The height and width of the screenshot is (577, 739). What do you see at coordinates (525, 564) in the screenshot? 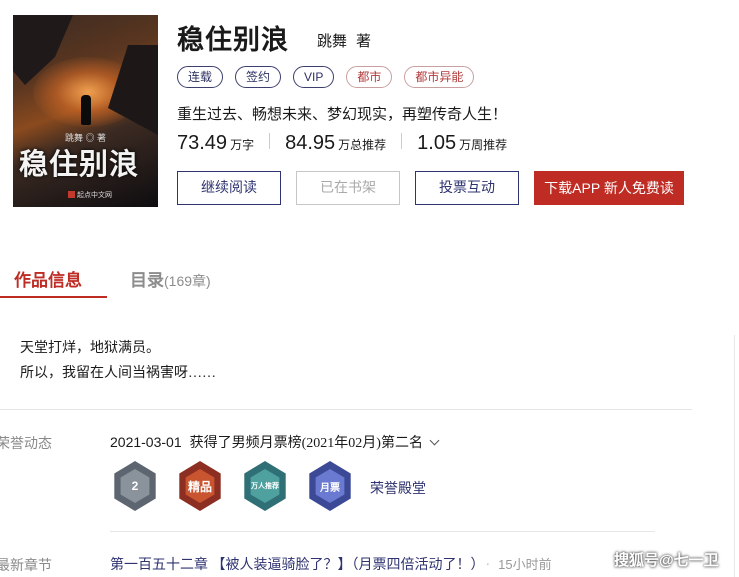
I see `latest-chapter-time: 15小时前` at bounding box center [525, 564].